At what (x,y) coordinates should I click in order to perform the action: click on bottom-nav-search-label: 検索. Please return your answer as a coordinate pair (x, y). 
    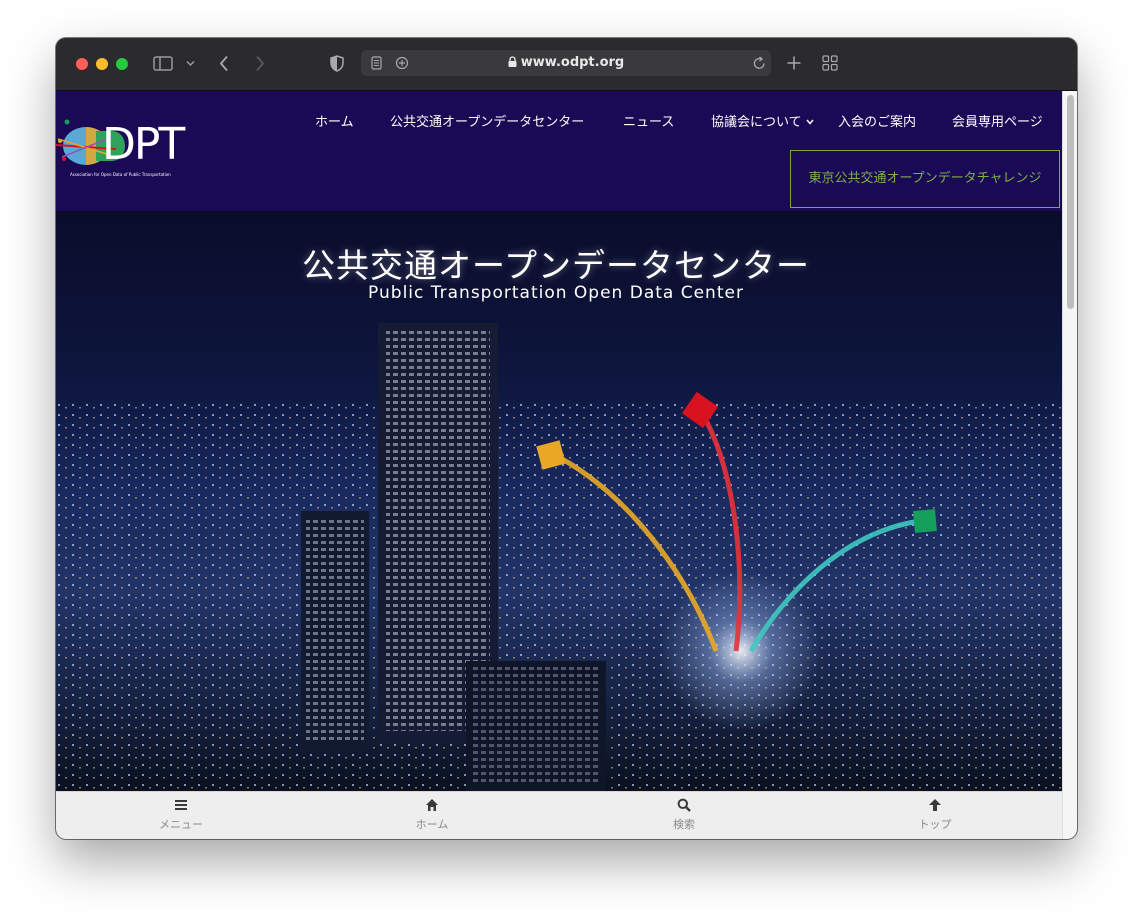
    Looking at the image, I should click on (684, 824).